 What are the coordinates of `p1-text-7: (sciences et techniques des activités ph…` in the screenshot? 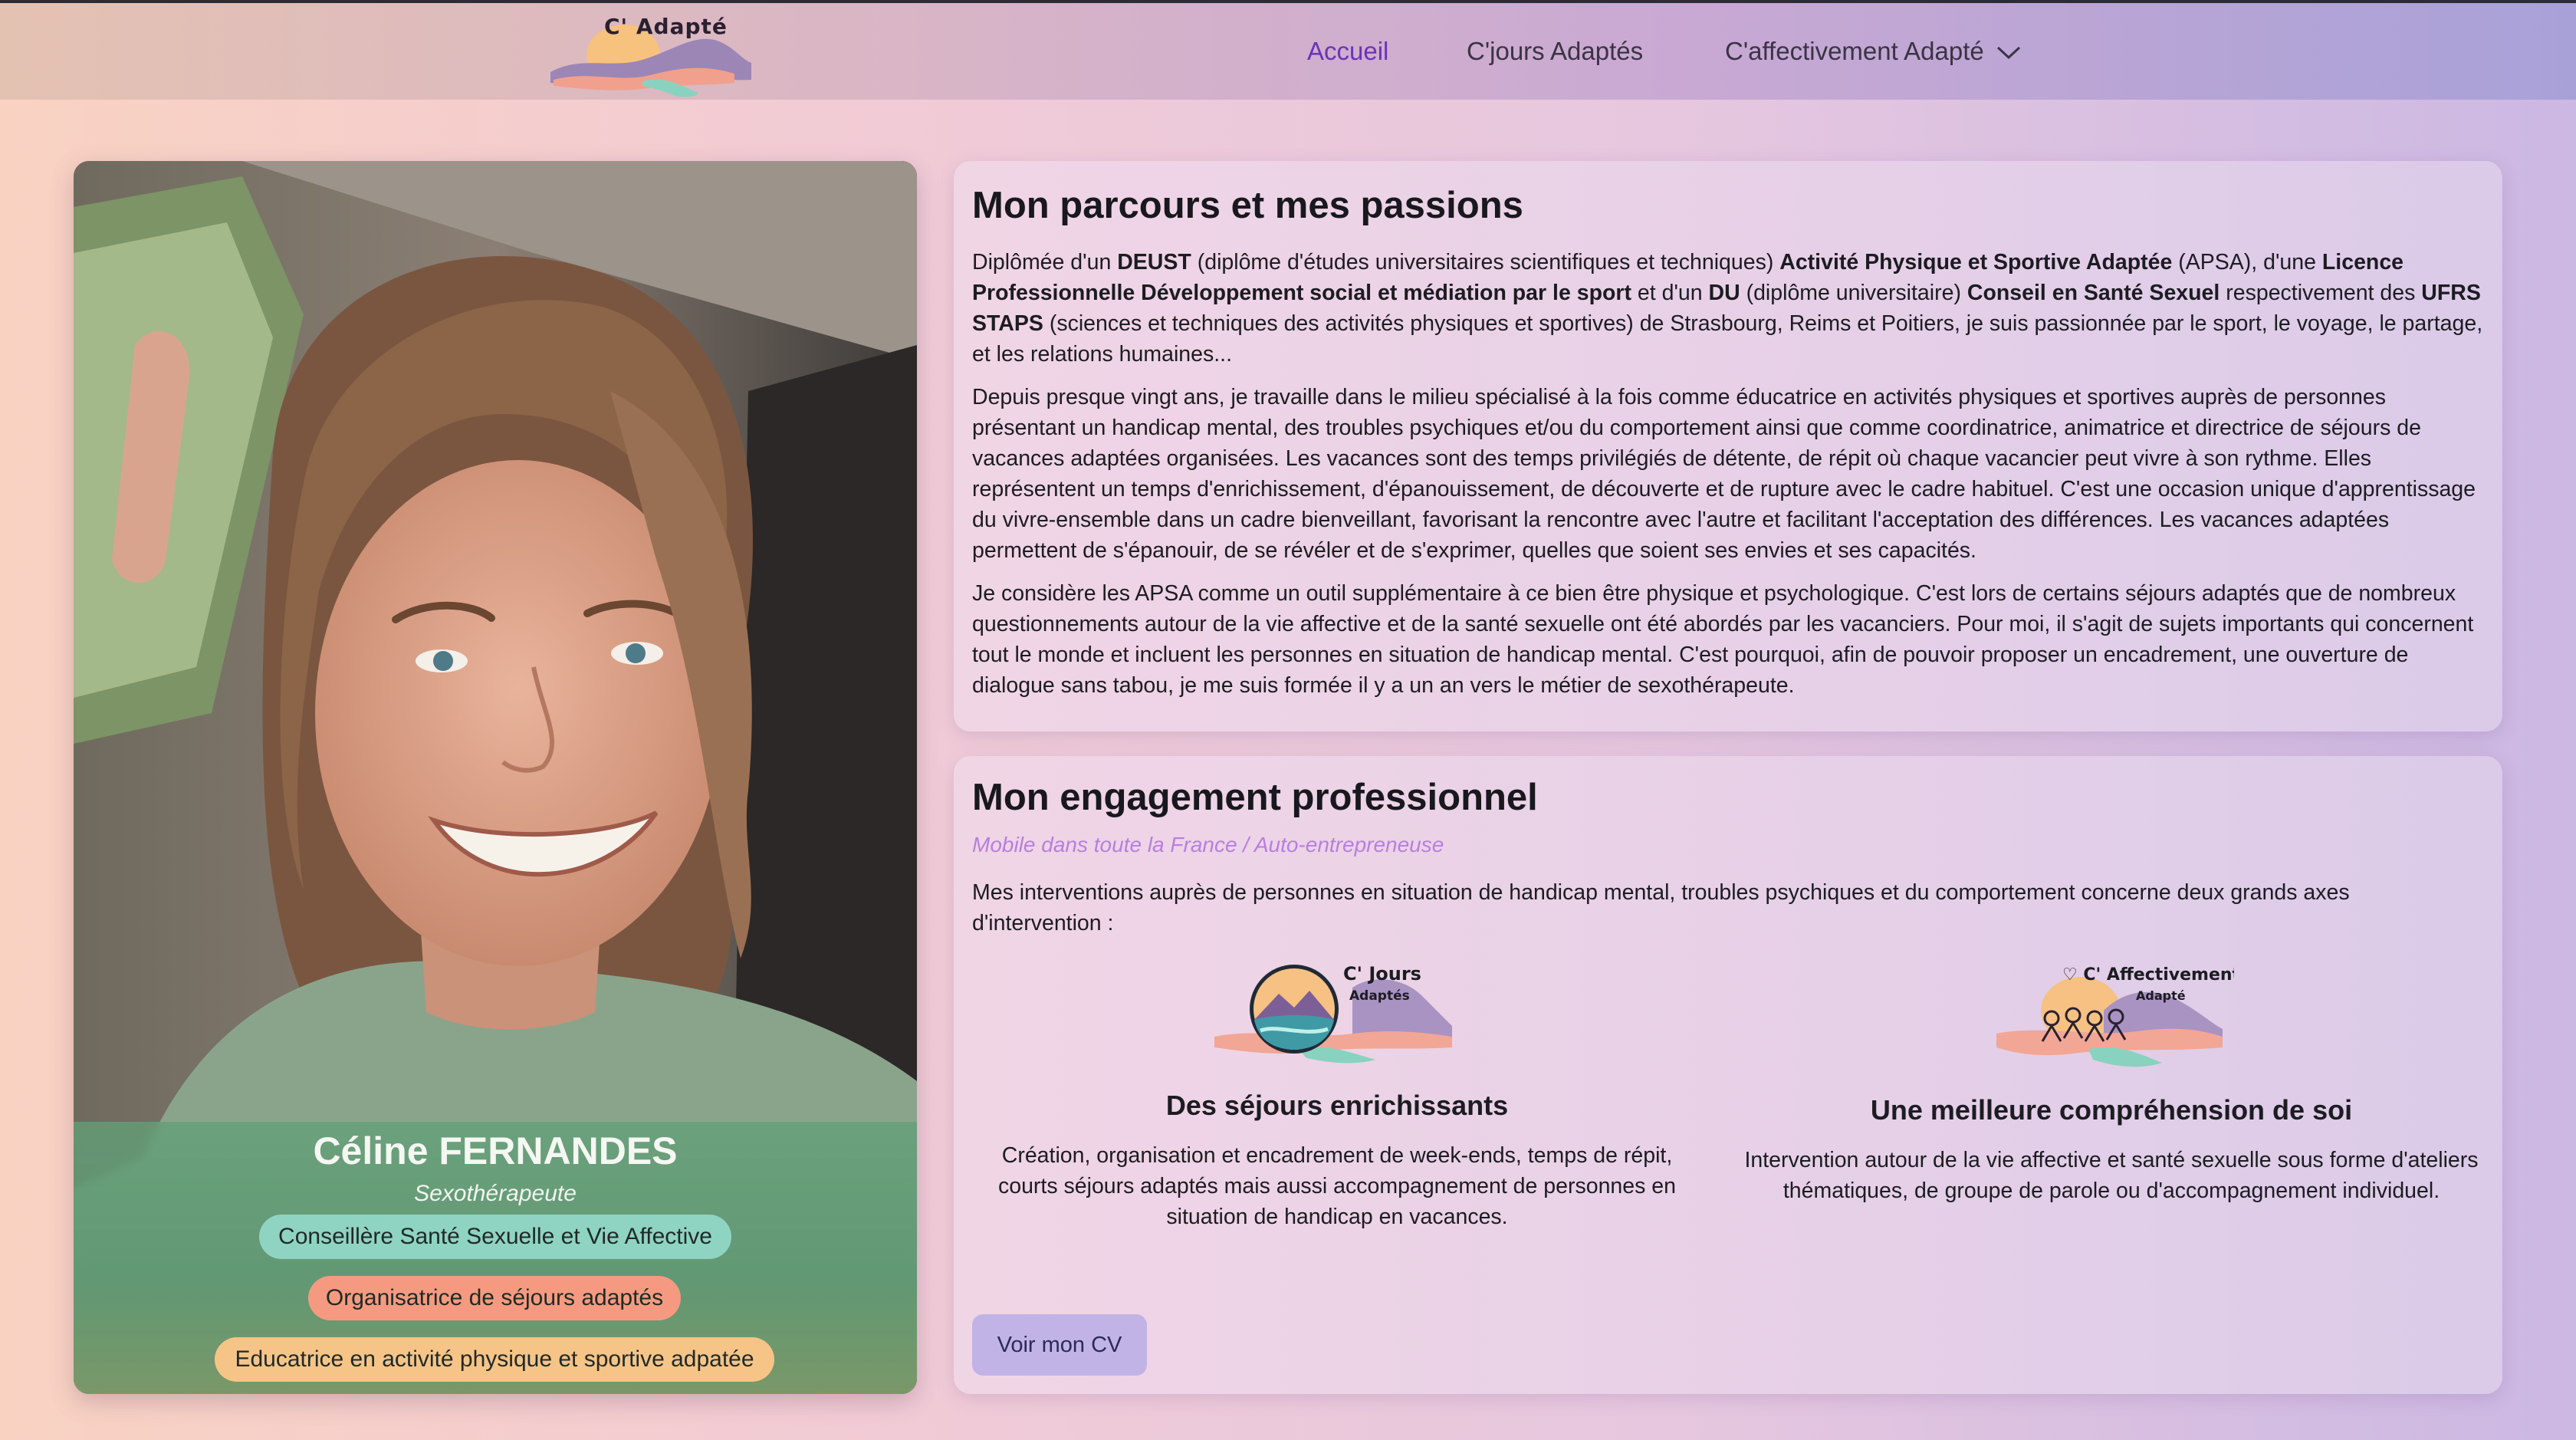 It's located at (1728, 339).